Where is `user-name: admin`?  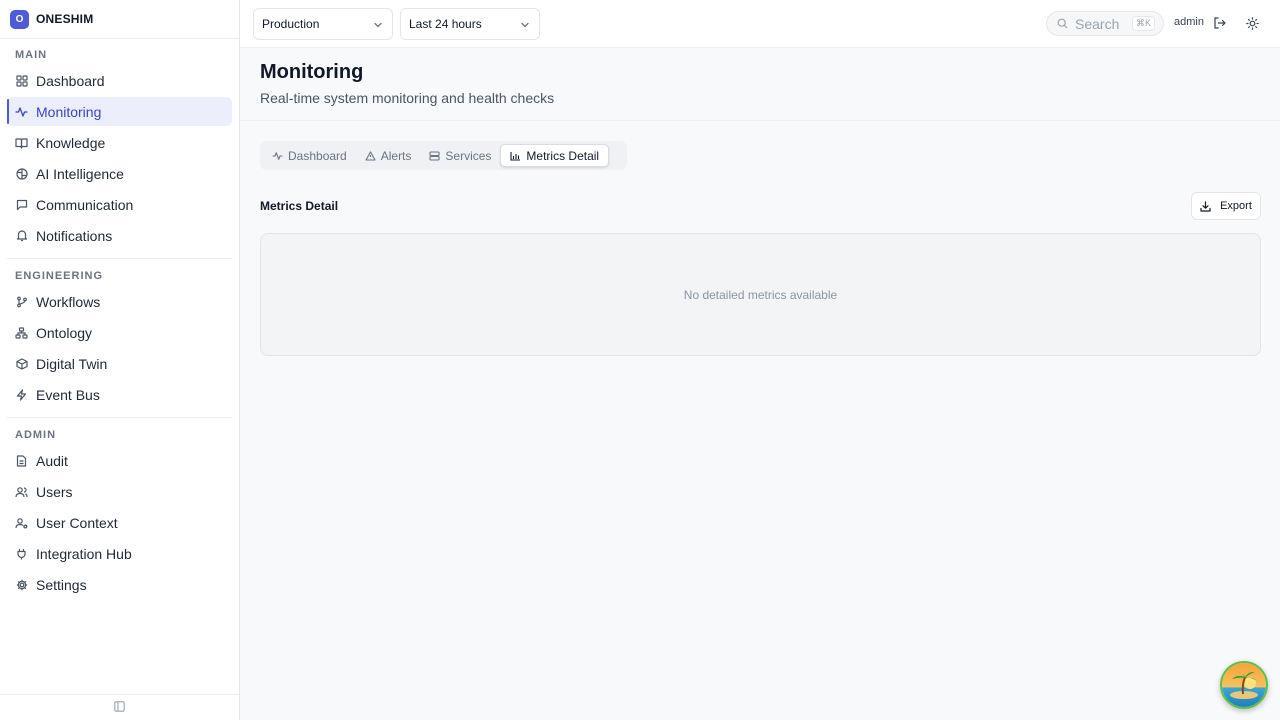
user-name: admin is located at coordinates (1189, 22).